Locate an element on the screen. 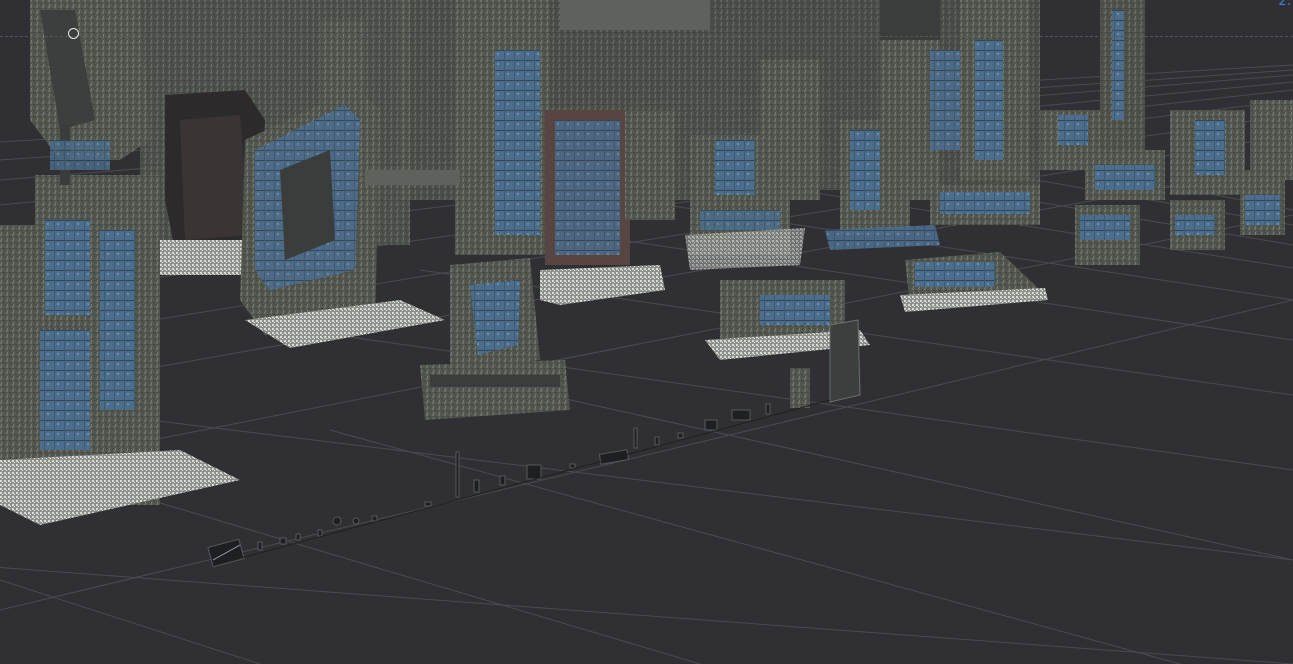 The height and width of the screenshot is (664, 1293). circle-cursor-icon is located at coordinates (73, 33).